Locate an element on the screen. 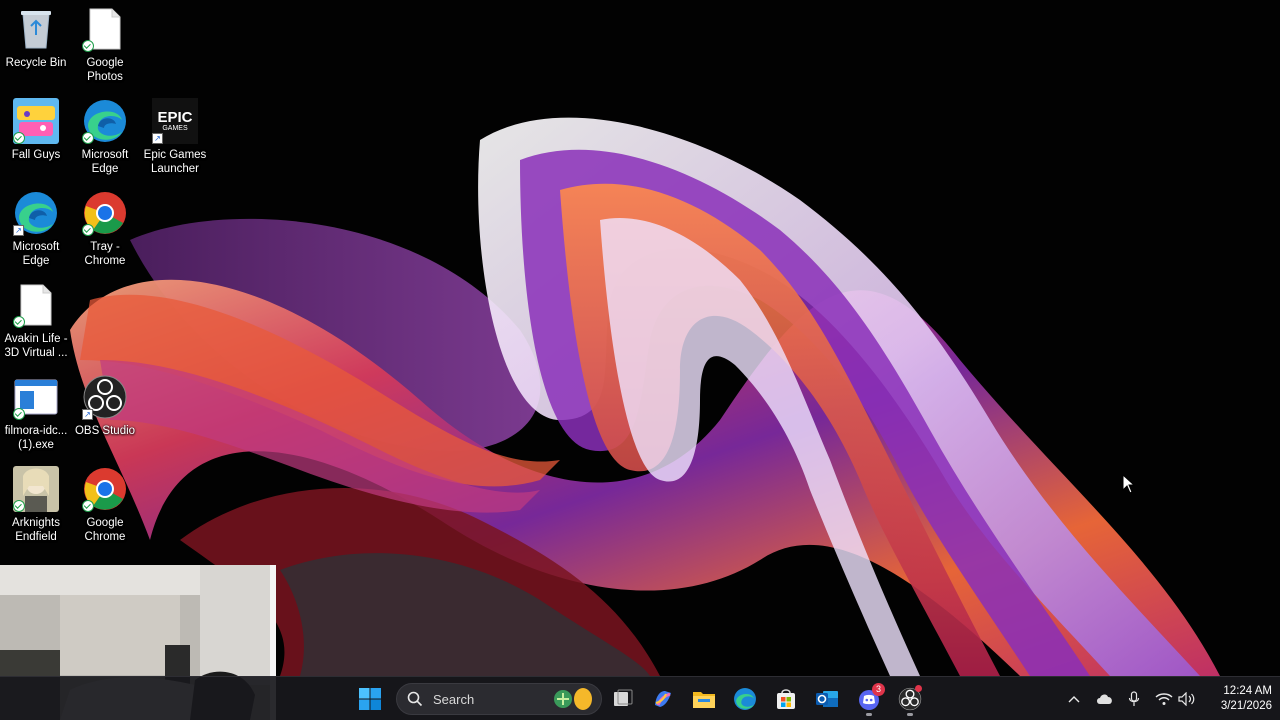 This screenshot has height=720, width=1280. volume-tray-button is located at coordinates (1187, 699).